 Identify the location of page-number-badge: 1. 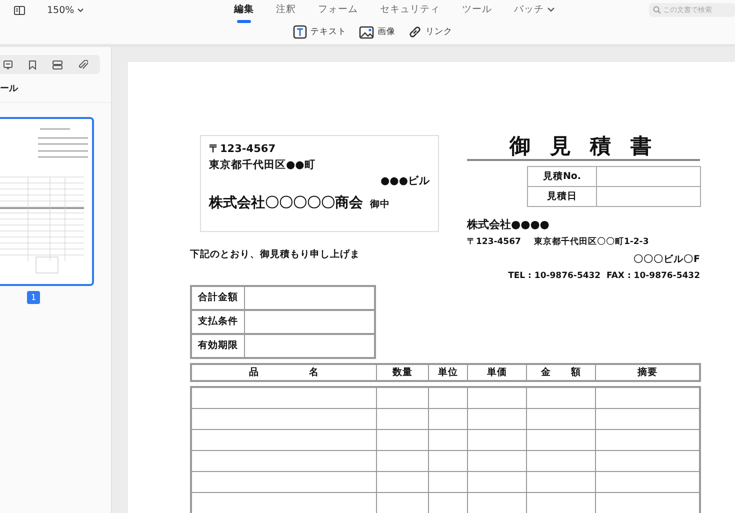
(33, 297).